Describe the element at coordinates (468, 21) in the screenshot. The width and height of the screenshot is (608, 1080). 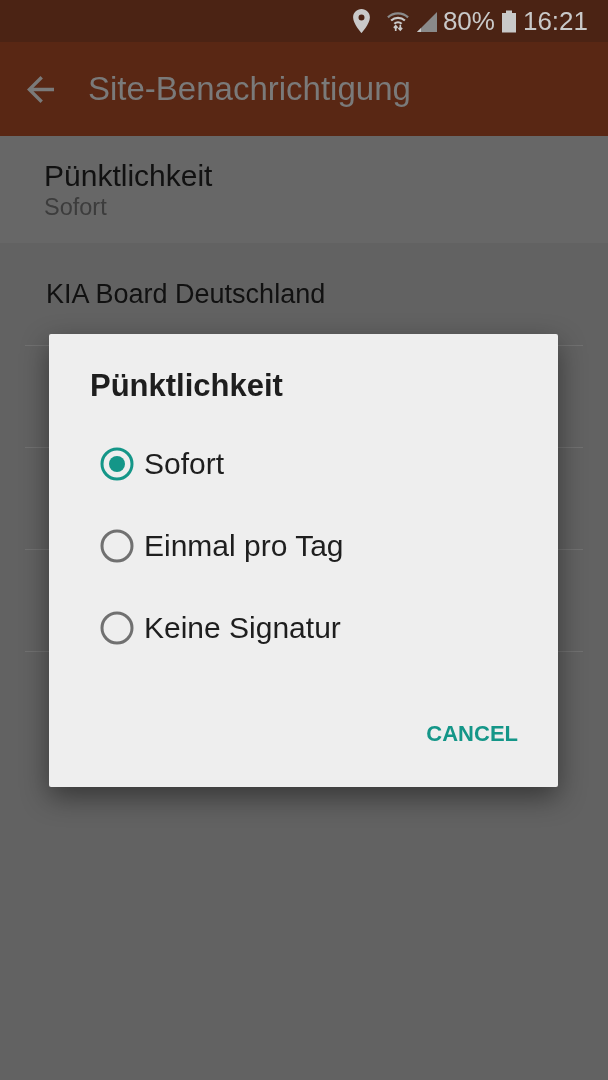
I see `battery-percent: 80%` at that location.